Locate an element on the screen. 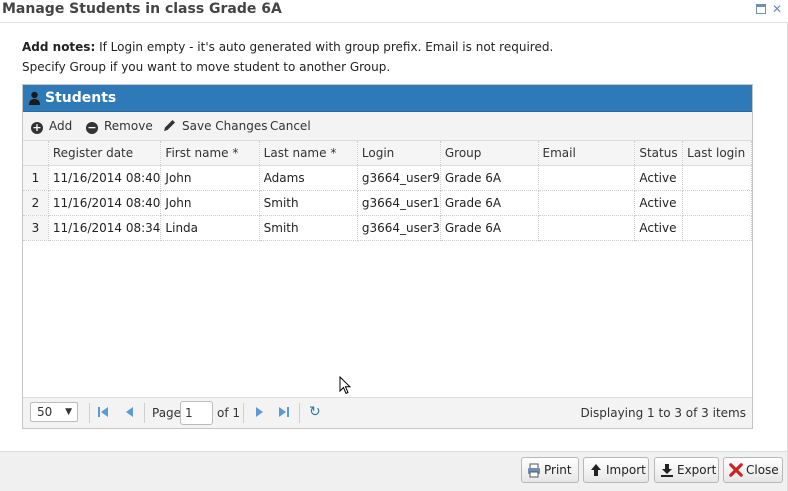 This screenshot has height=491, width=788. add-button: + Add is located at coordinates (51, 126).